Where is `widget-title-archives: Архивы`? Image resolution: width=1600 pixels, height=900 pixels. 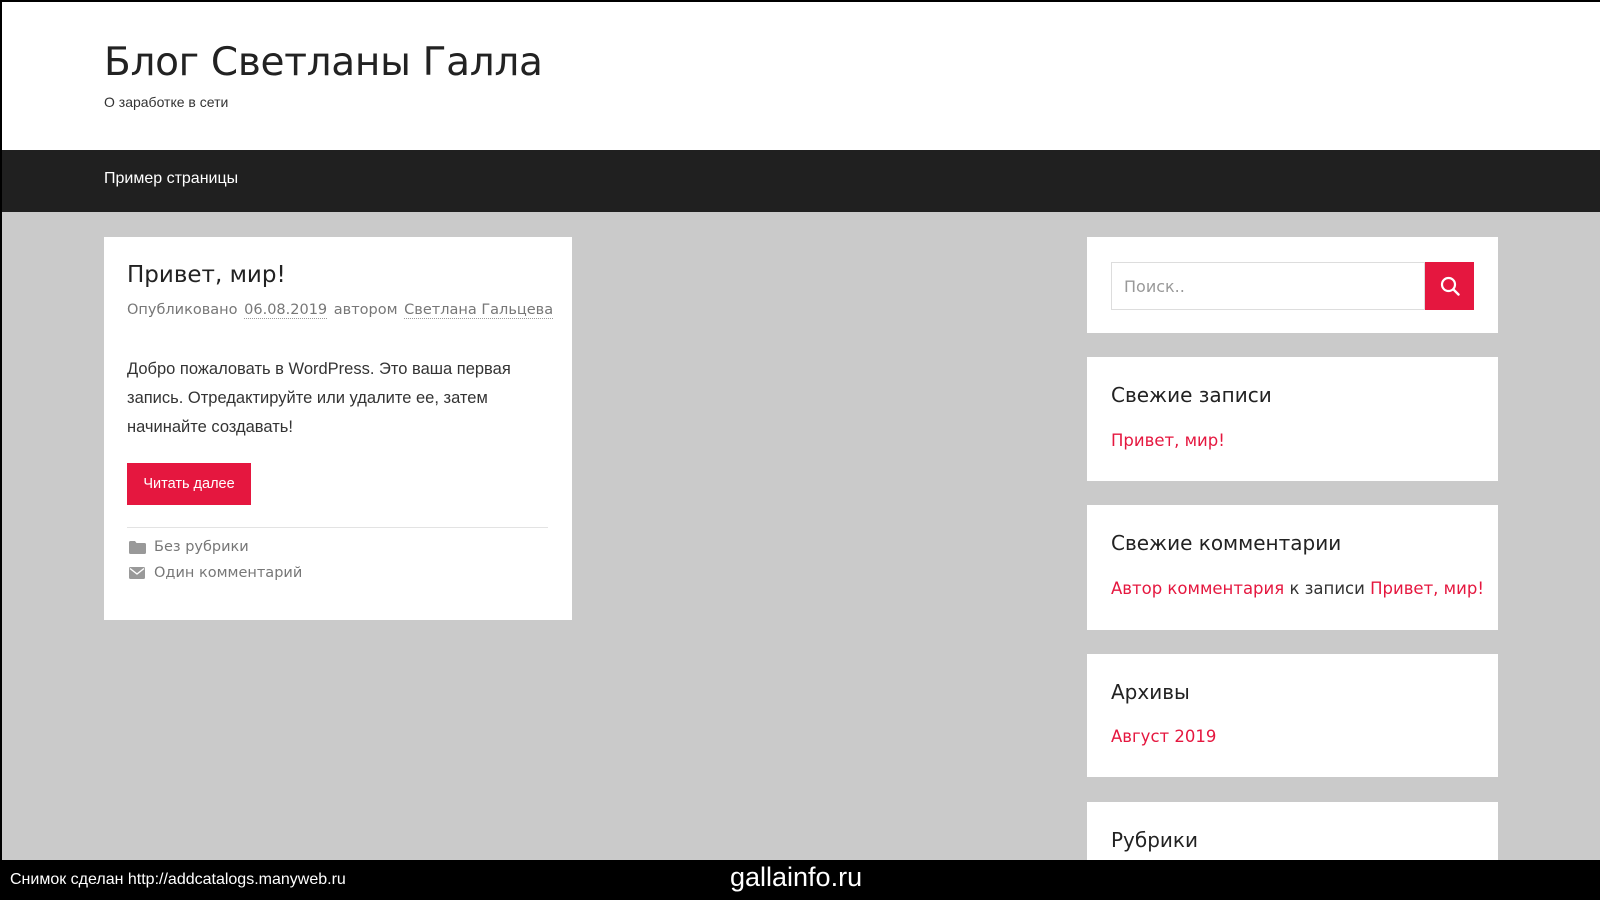
widget-title-archives: Архивы is located at coordinates (1150, 692).